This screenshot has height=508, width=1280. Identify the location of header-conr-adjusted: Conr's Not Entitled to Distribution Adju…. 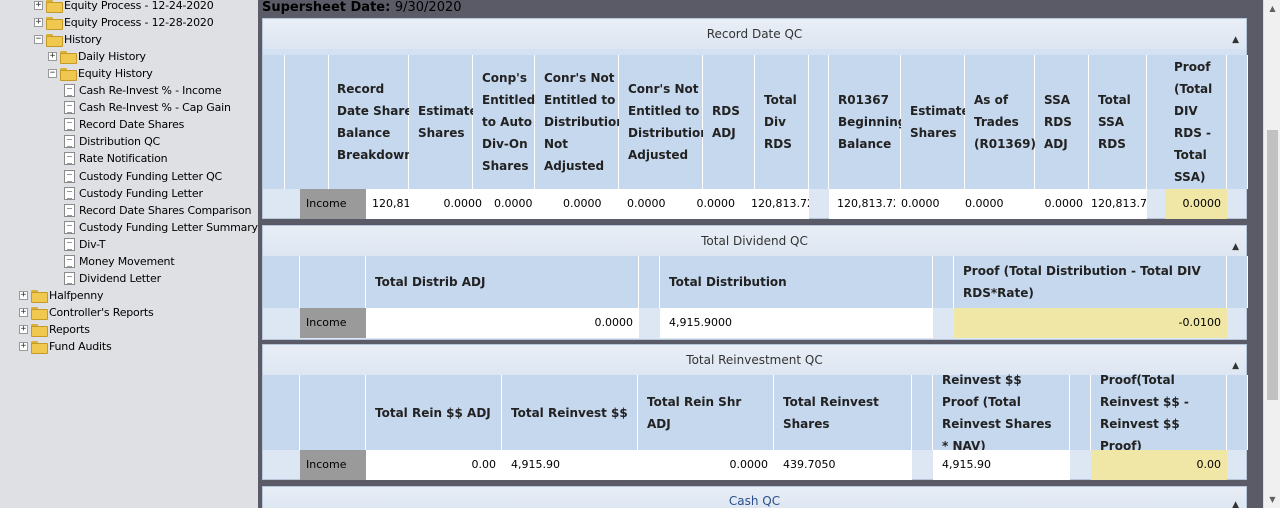
(664, 122).